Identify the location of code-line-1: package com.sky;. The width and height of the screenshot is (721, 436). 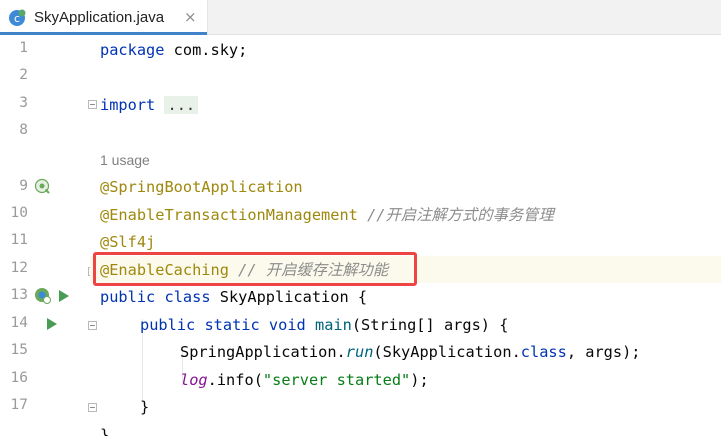
(174, 50).